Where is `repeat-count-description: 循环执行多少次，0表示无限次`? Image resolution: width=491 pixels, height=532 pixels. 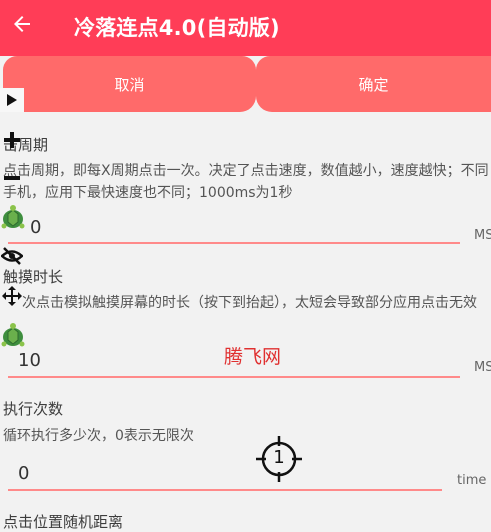 repeat-count-description: 循环执行多少次，0表示无限次 is located at coordinates (98, 436).